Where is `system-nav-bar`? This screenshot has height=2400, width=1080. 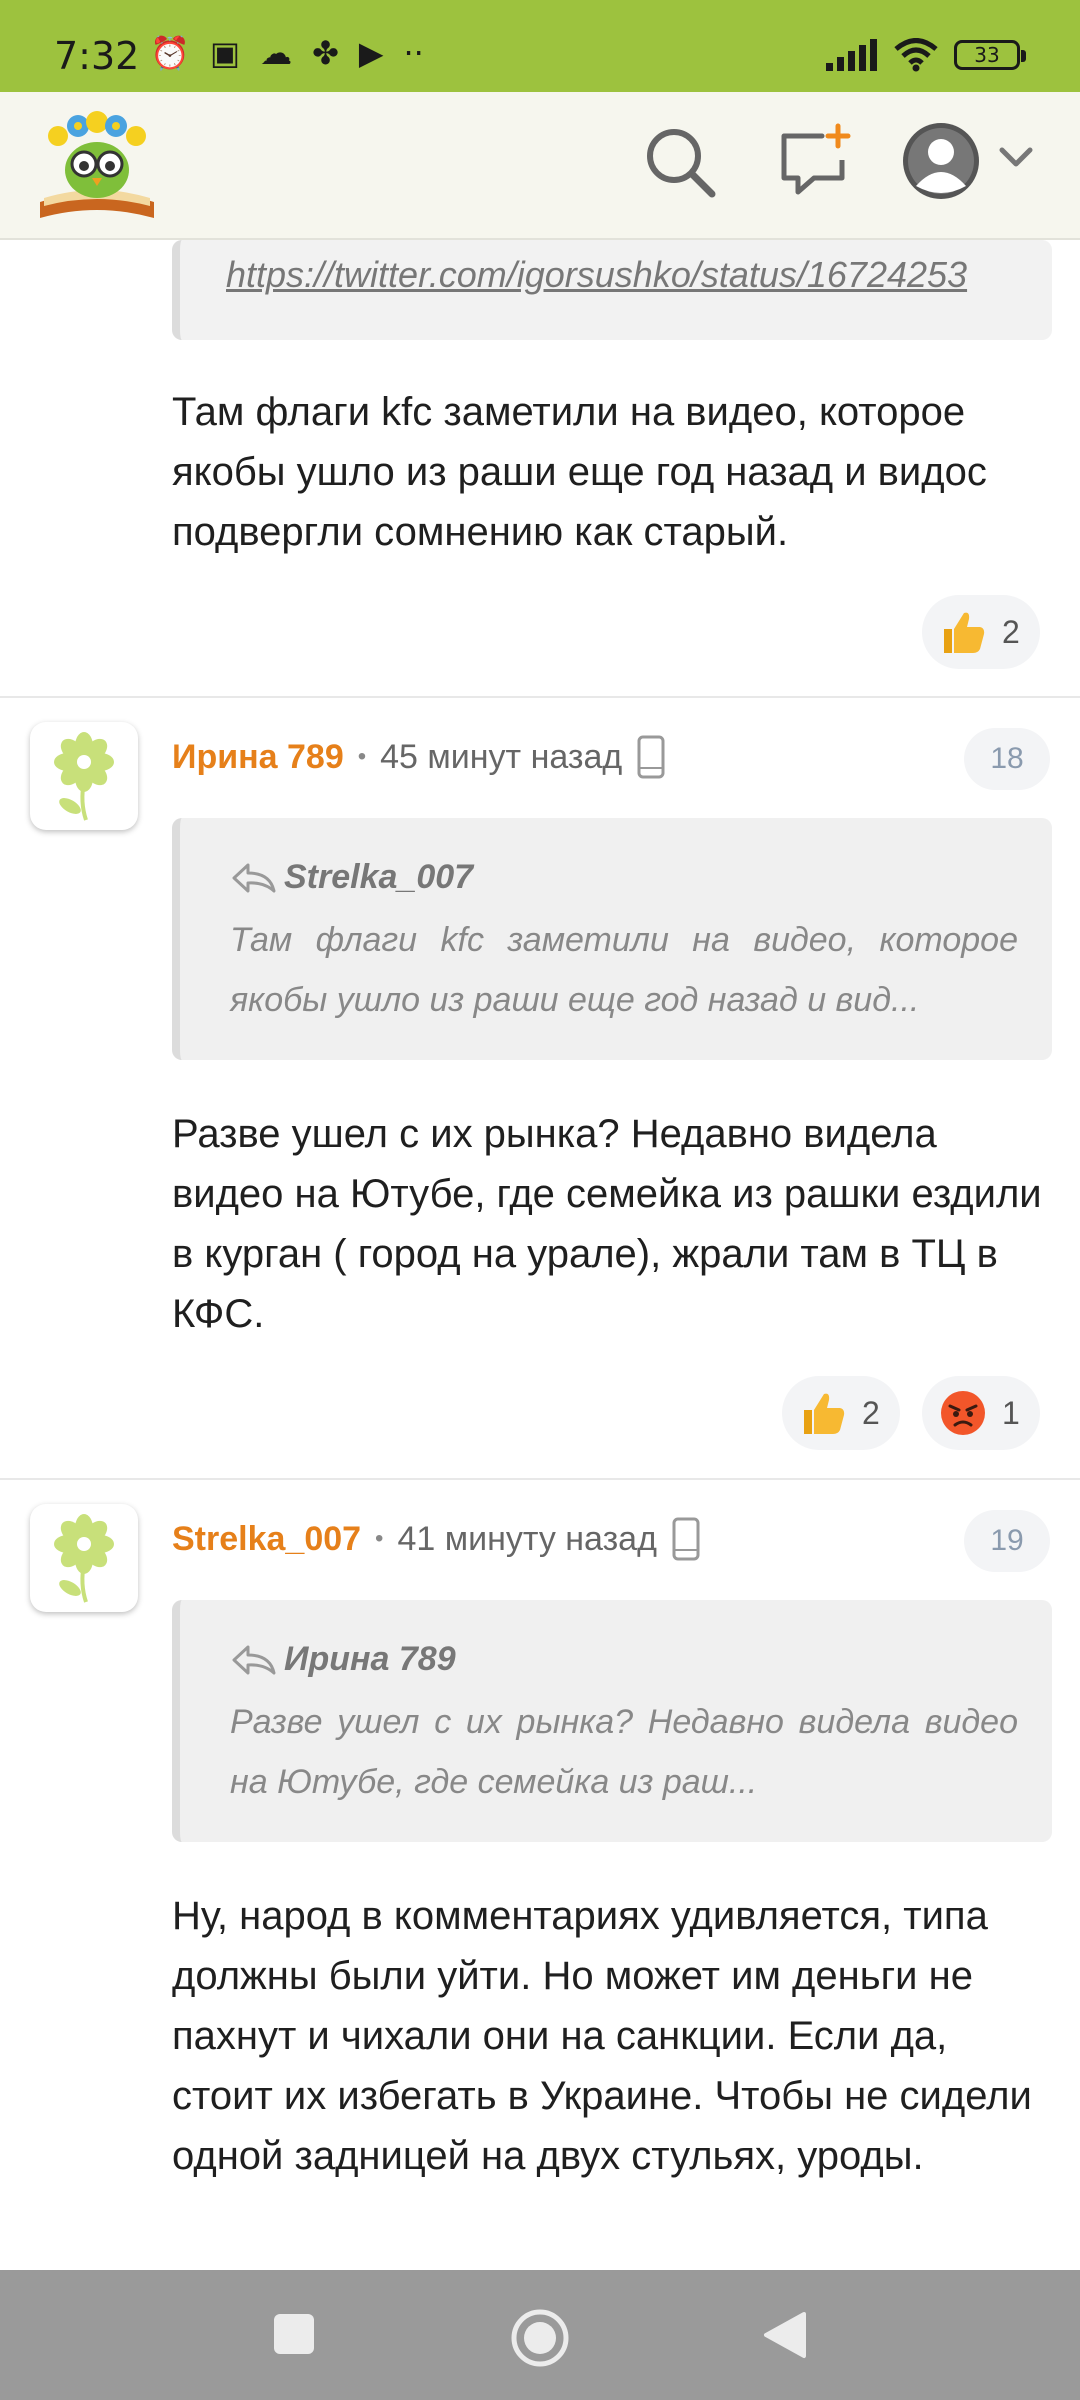
system-nav-bar is located at coordinates (540, 2335).